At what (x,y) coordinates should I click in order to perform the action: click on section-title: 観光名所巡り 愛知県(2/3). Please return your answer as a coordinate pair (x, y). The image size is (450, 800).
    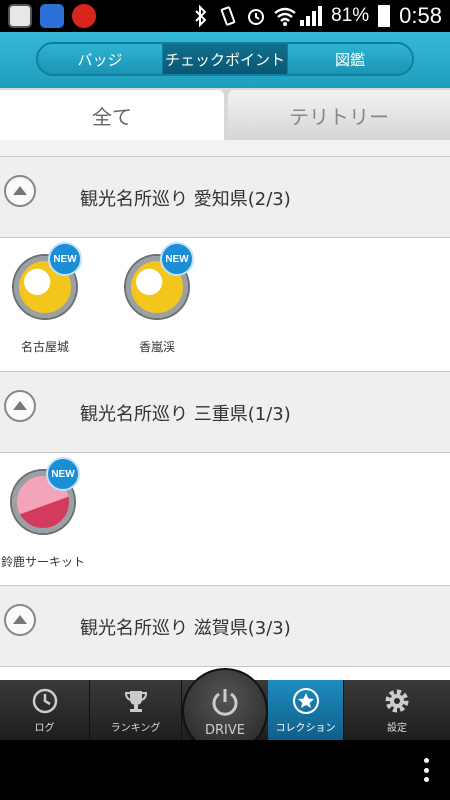
    Looking at the image, I should click on (185, 199).